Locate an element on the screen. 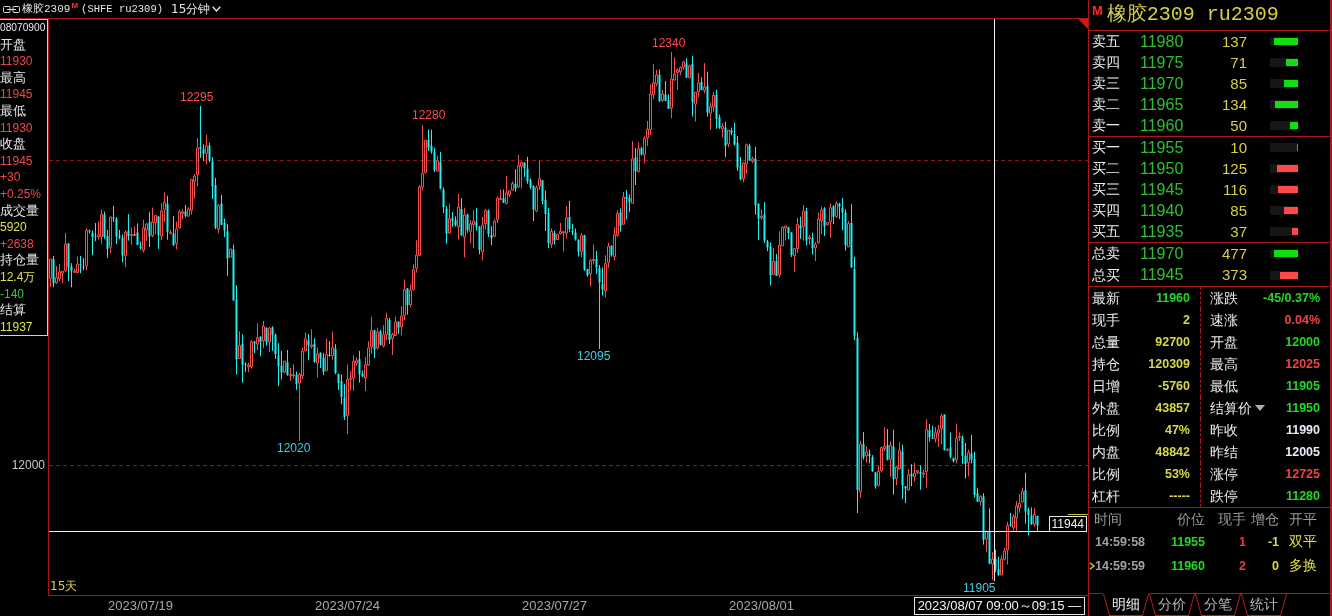  info-value: 11937 is located at coordinates (16, 327).